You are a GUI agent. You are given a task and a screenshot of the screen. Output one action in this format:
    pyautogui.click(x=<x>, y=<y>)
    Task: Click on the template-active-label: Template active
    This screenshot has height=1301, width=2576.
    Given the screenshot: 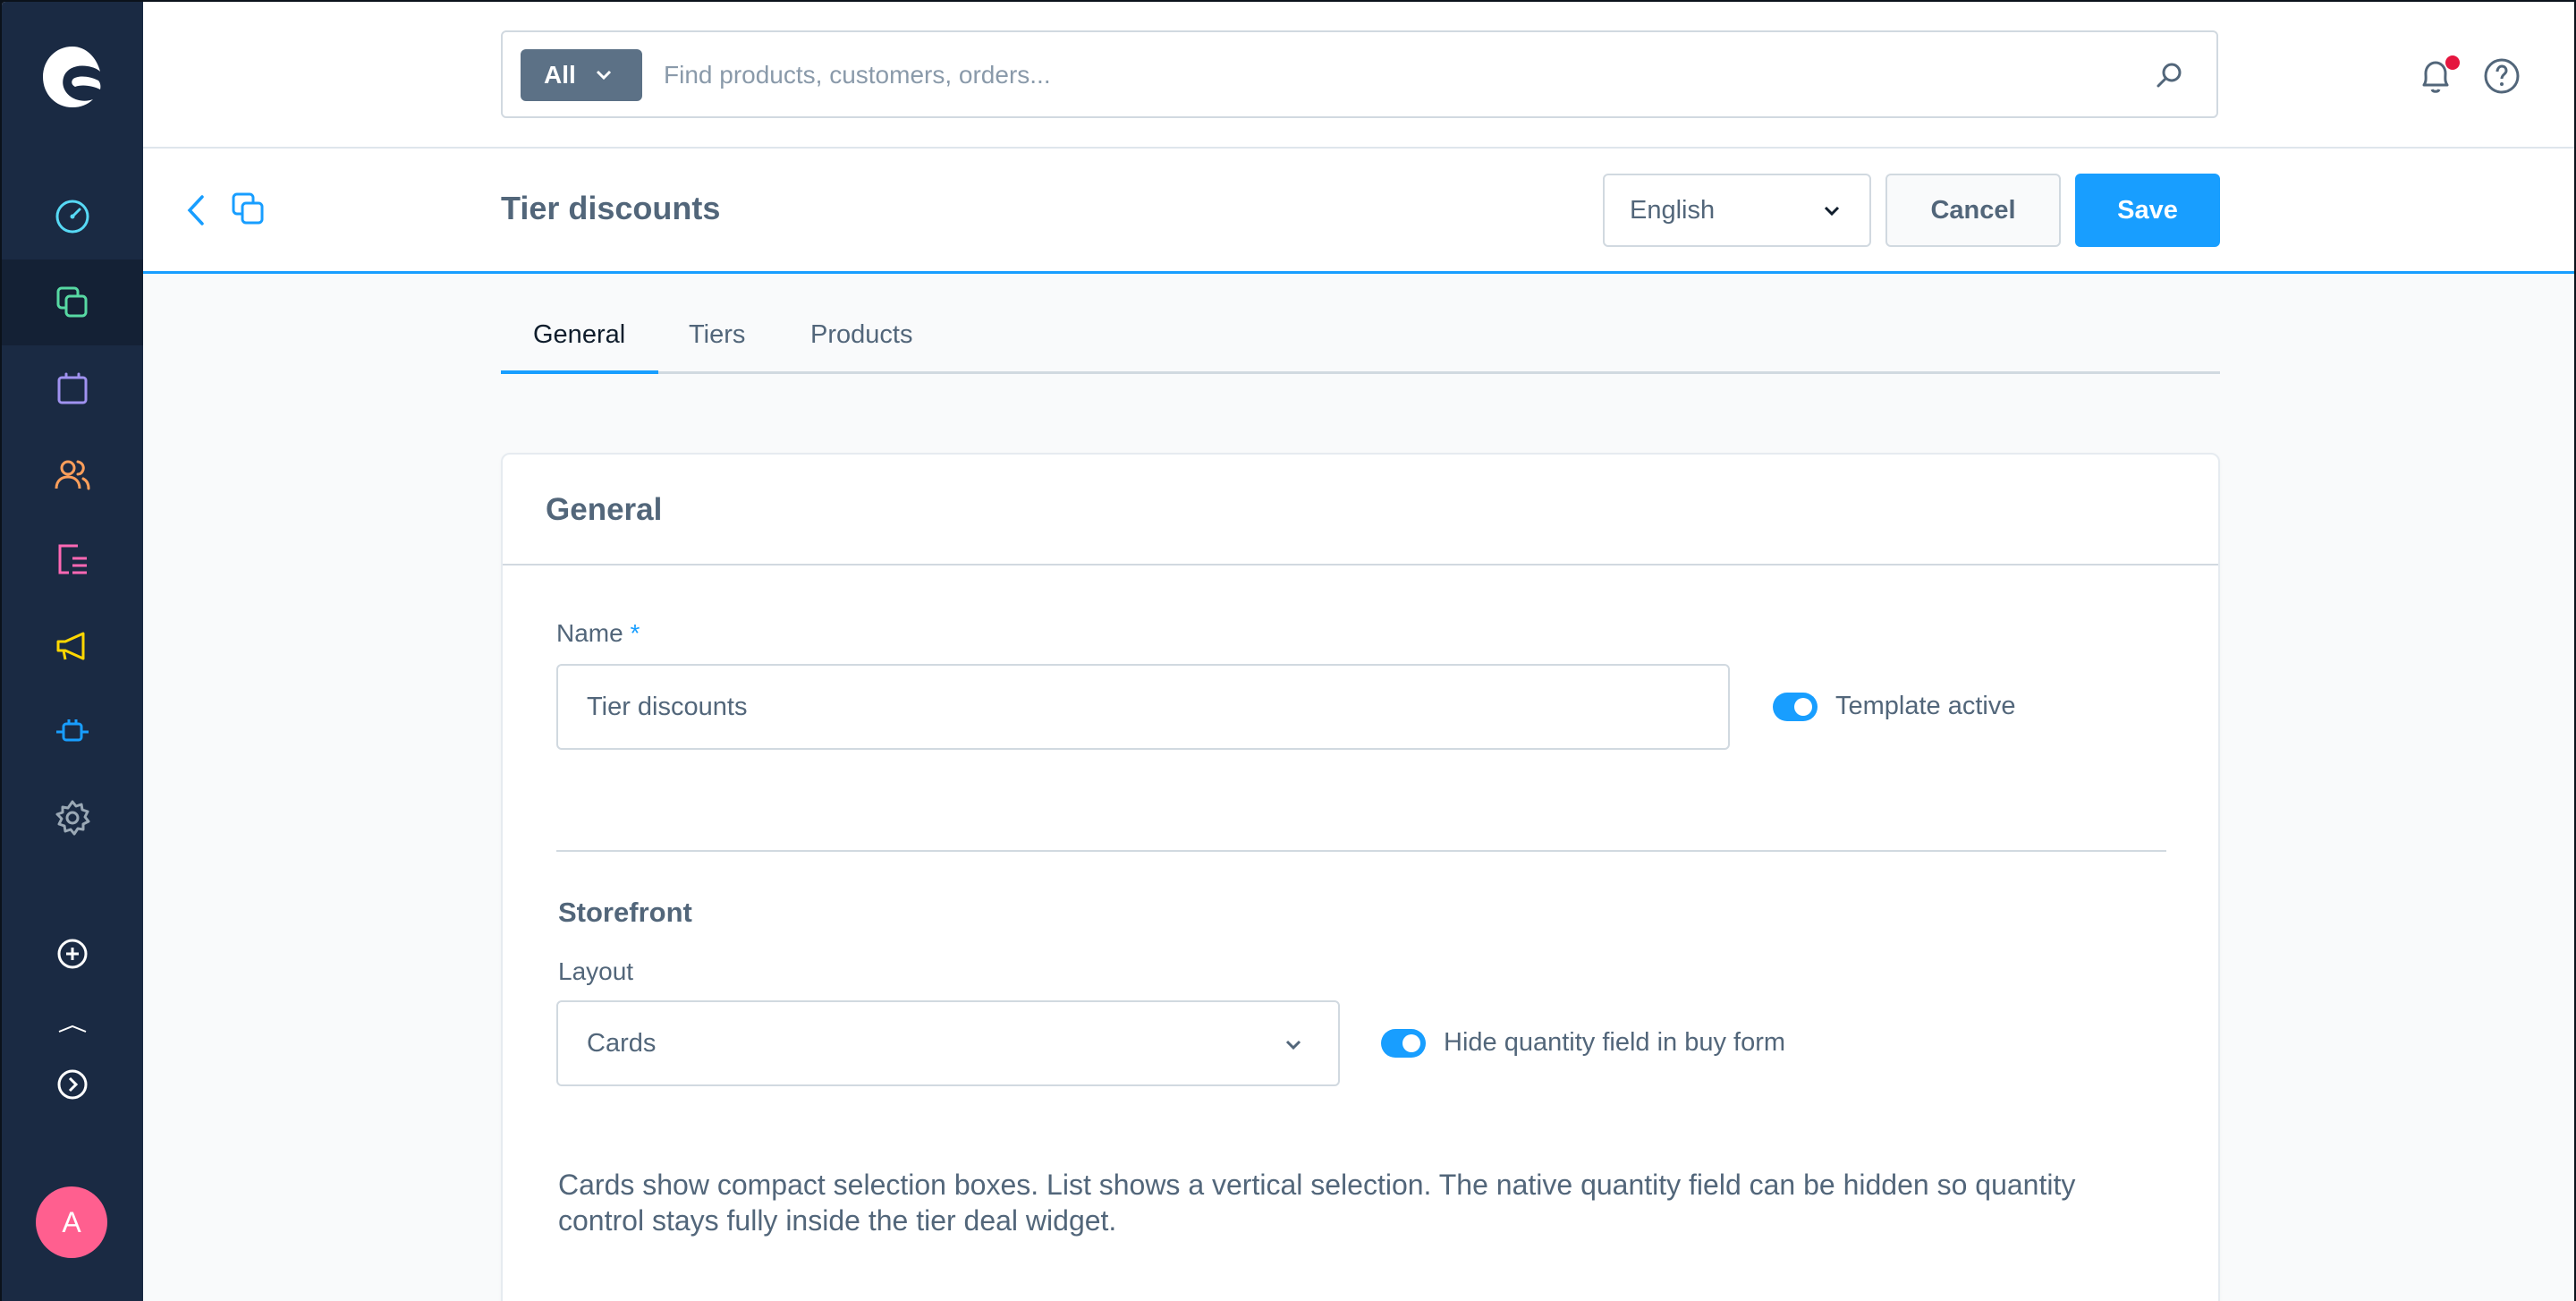 What is the action you would take?
    pyautogui.click(x=1925, y=706)
    